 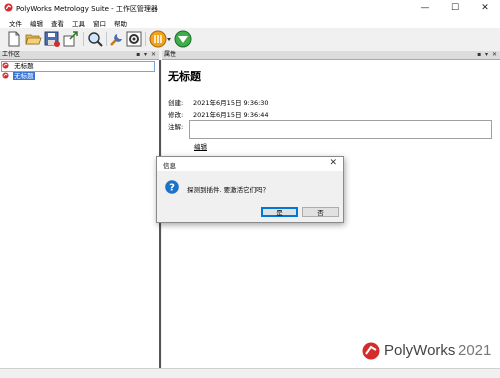 I want to click on workspace-pane-title: 工作区, so click(x=11, y=54).